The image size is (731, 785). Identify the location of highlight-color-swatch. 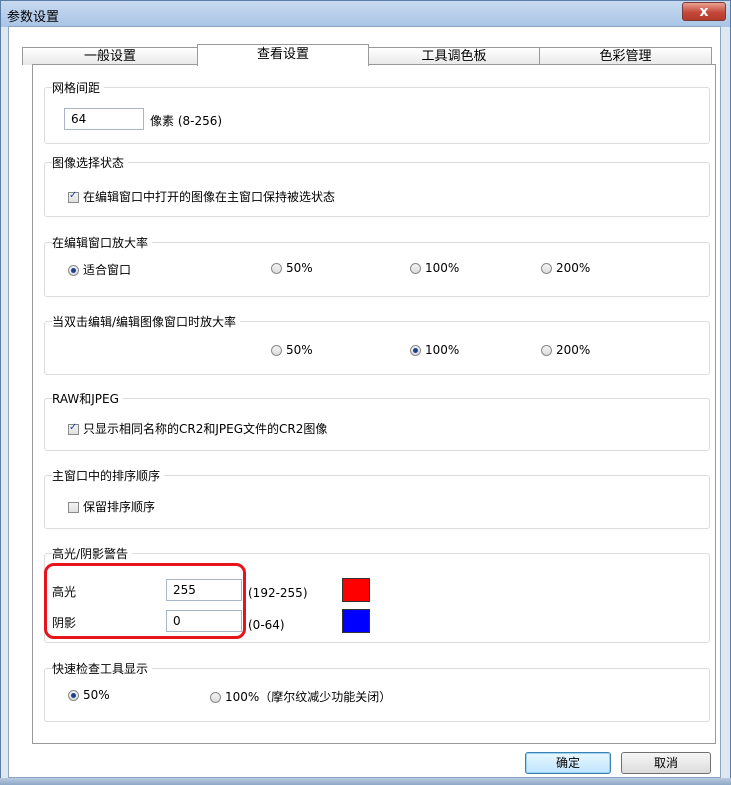
(356, 590).